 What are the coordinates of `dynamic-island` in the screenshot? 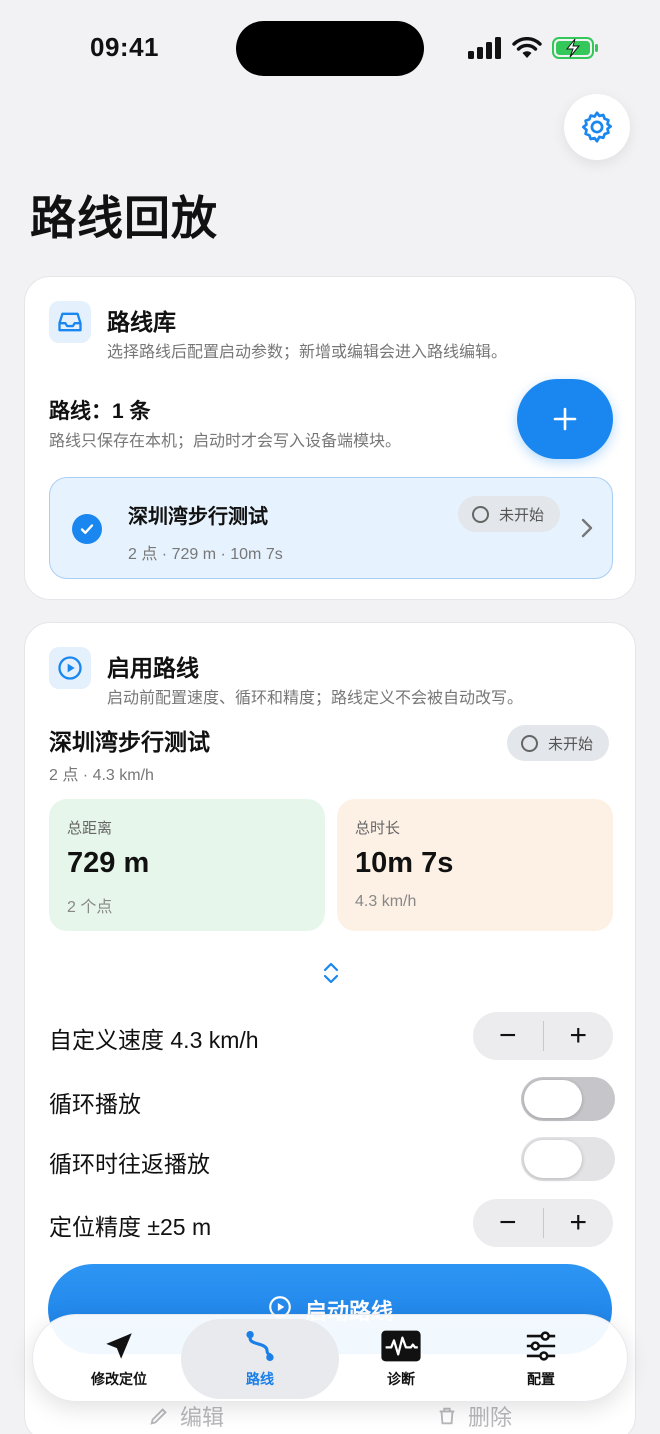 It's located at (330, 48).